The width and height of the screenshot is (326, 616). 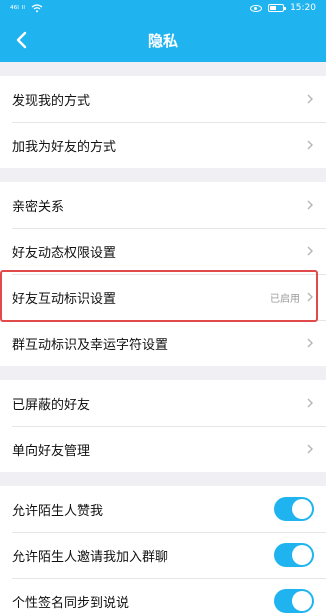 What do you see at coordinates (277, 8) in the screenshot?
I see `battery-icon` at bounding box center [277, 8].